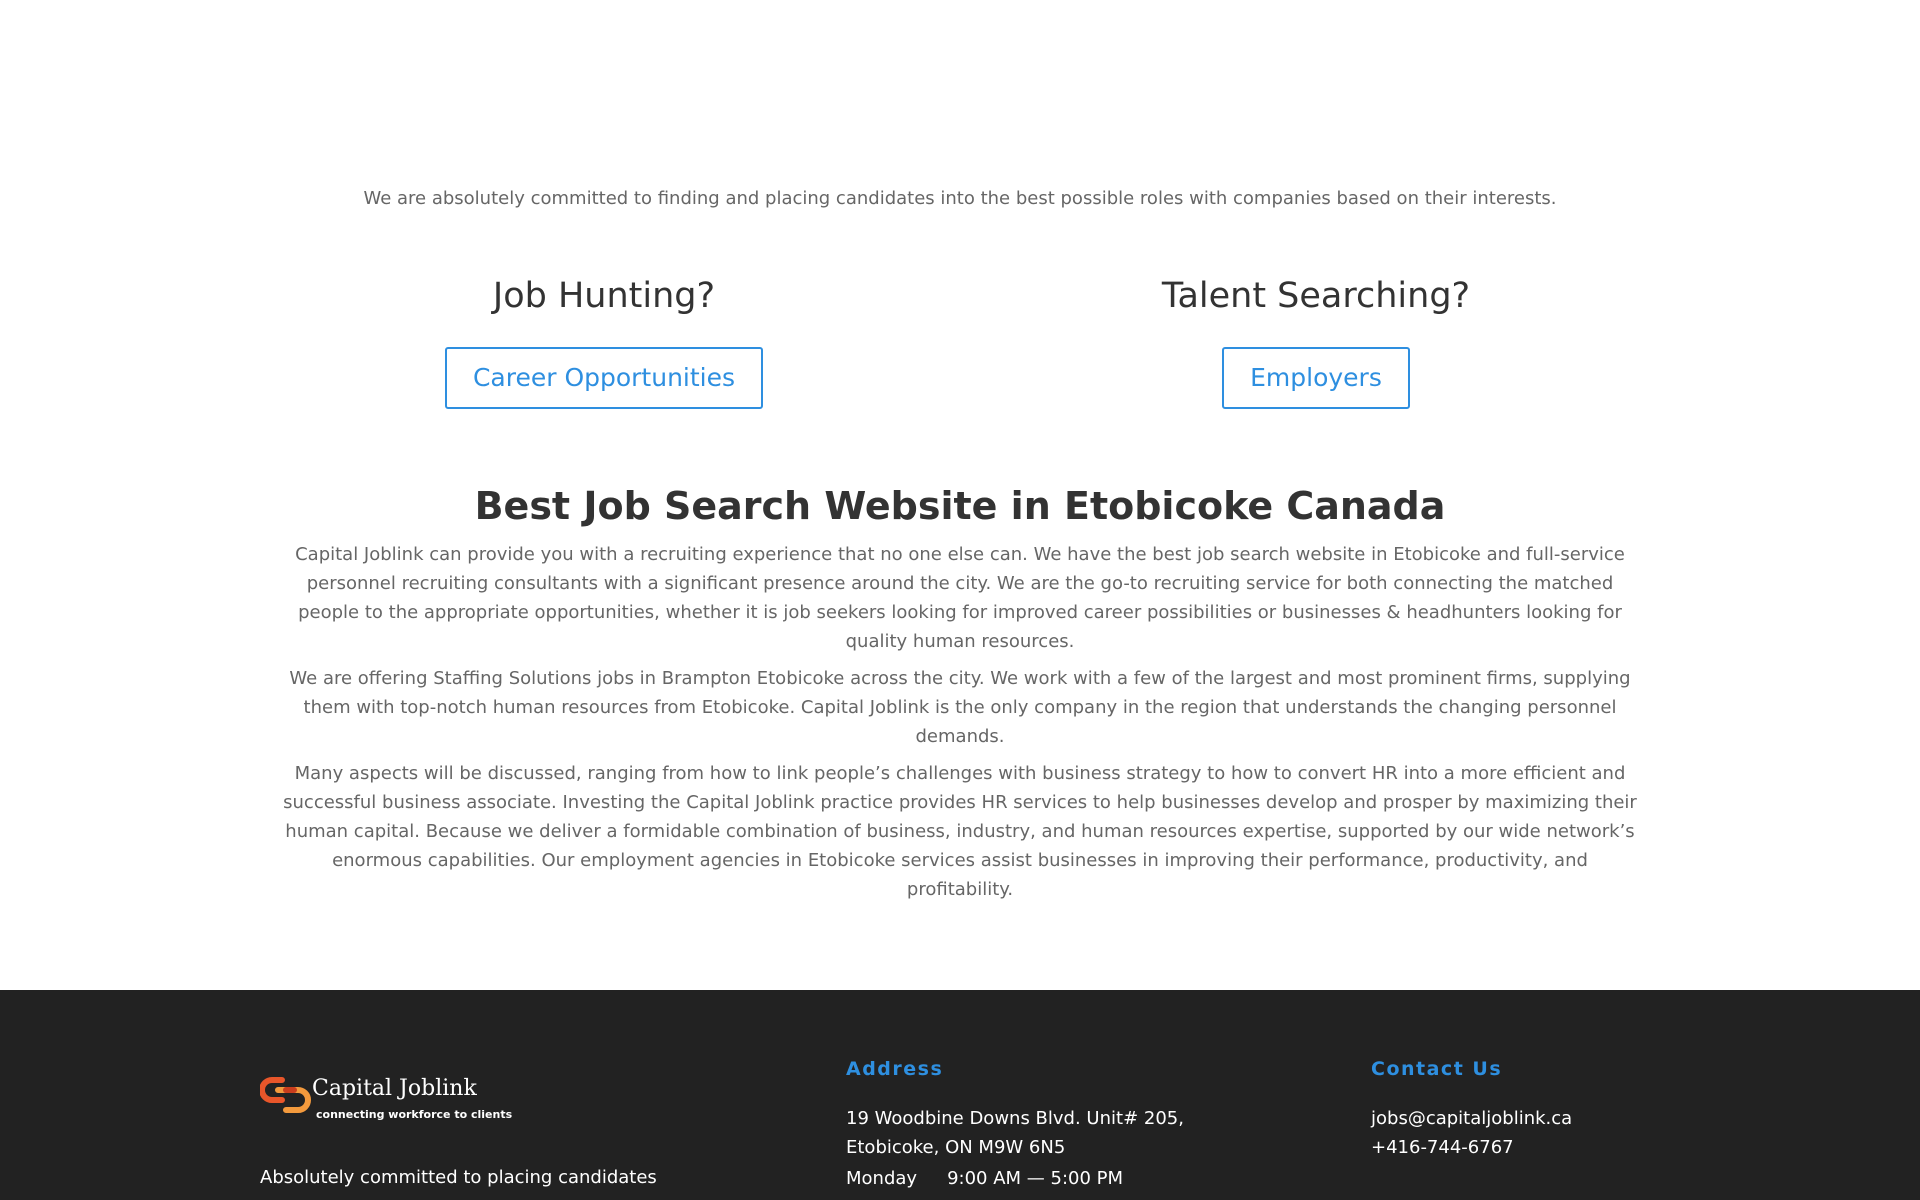 Image resolution: width=1920 pixels, height=1200 pixels. What do you see at coordinates (882, 1178) in the screenshot?
I see `hours-day: Monday` at bounding box center [882, 1178].